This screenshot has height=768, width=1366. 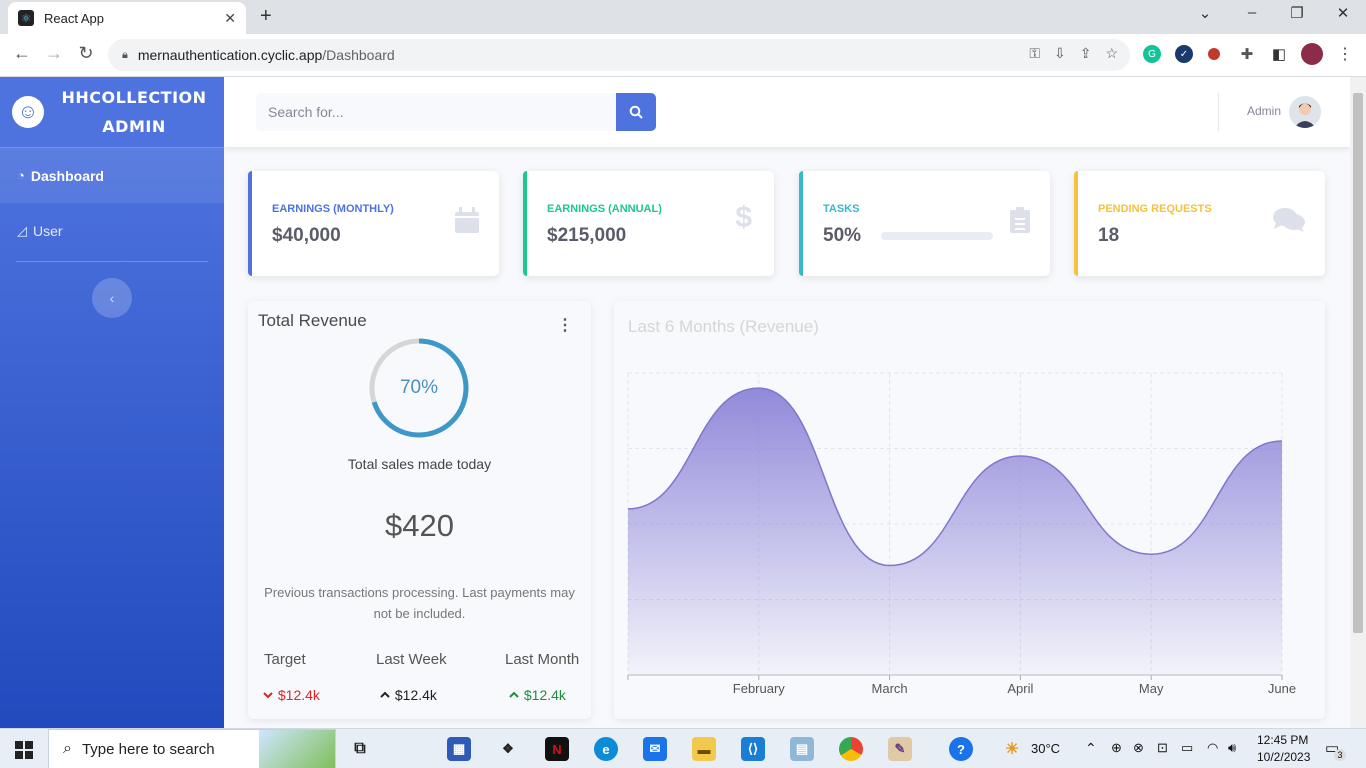 I want to click on grammarly-icon: G, so click(x=1152, y=54).